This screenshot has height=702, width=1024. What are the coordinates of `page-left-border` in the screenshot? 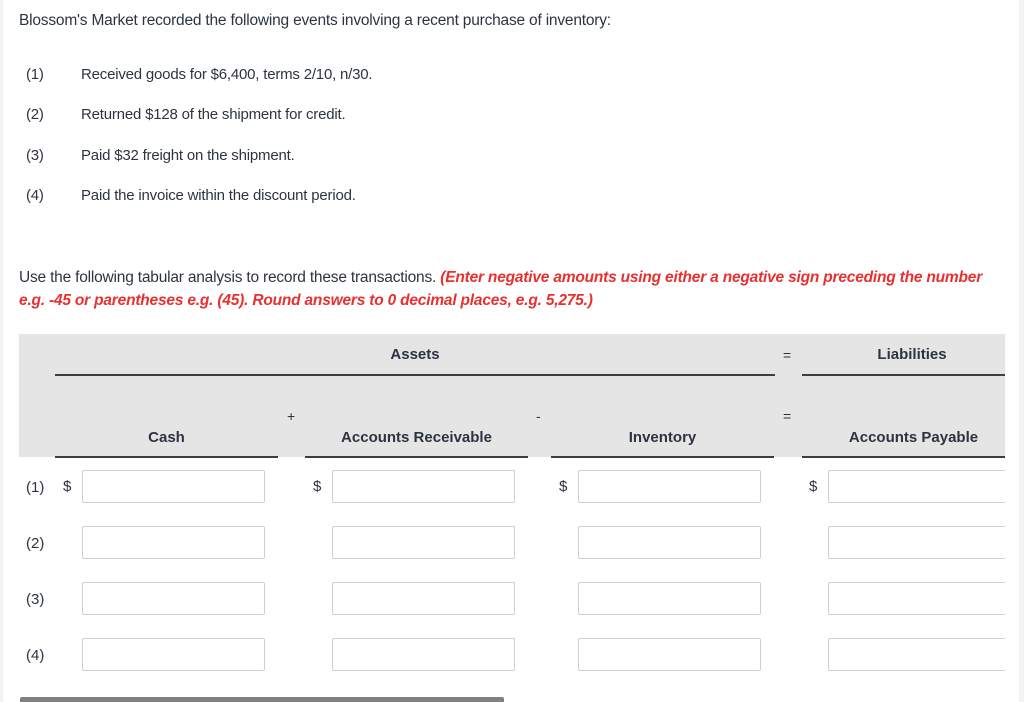 It's located at (1, 351).